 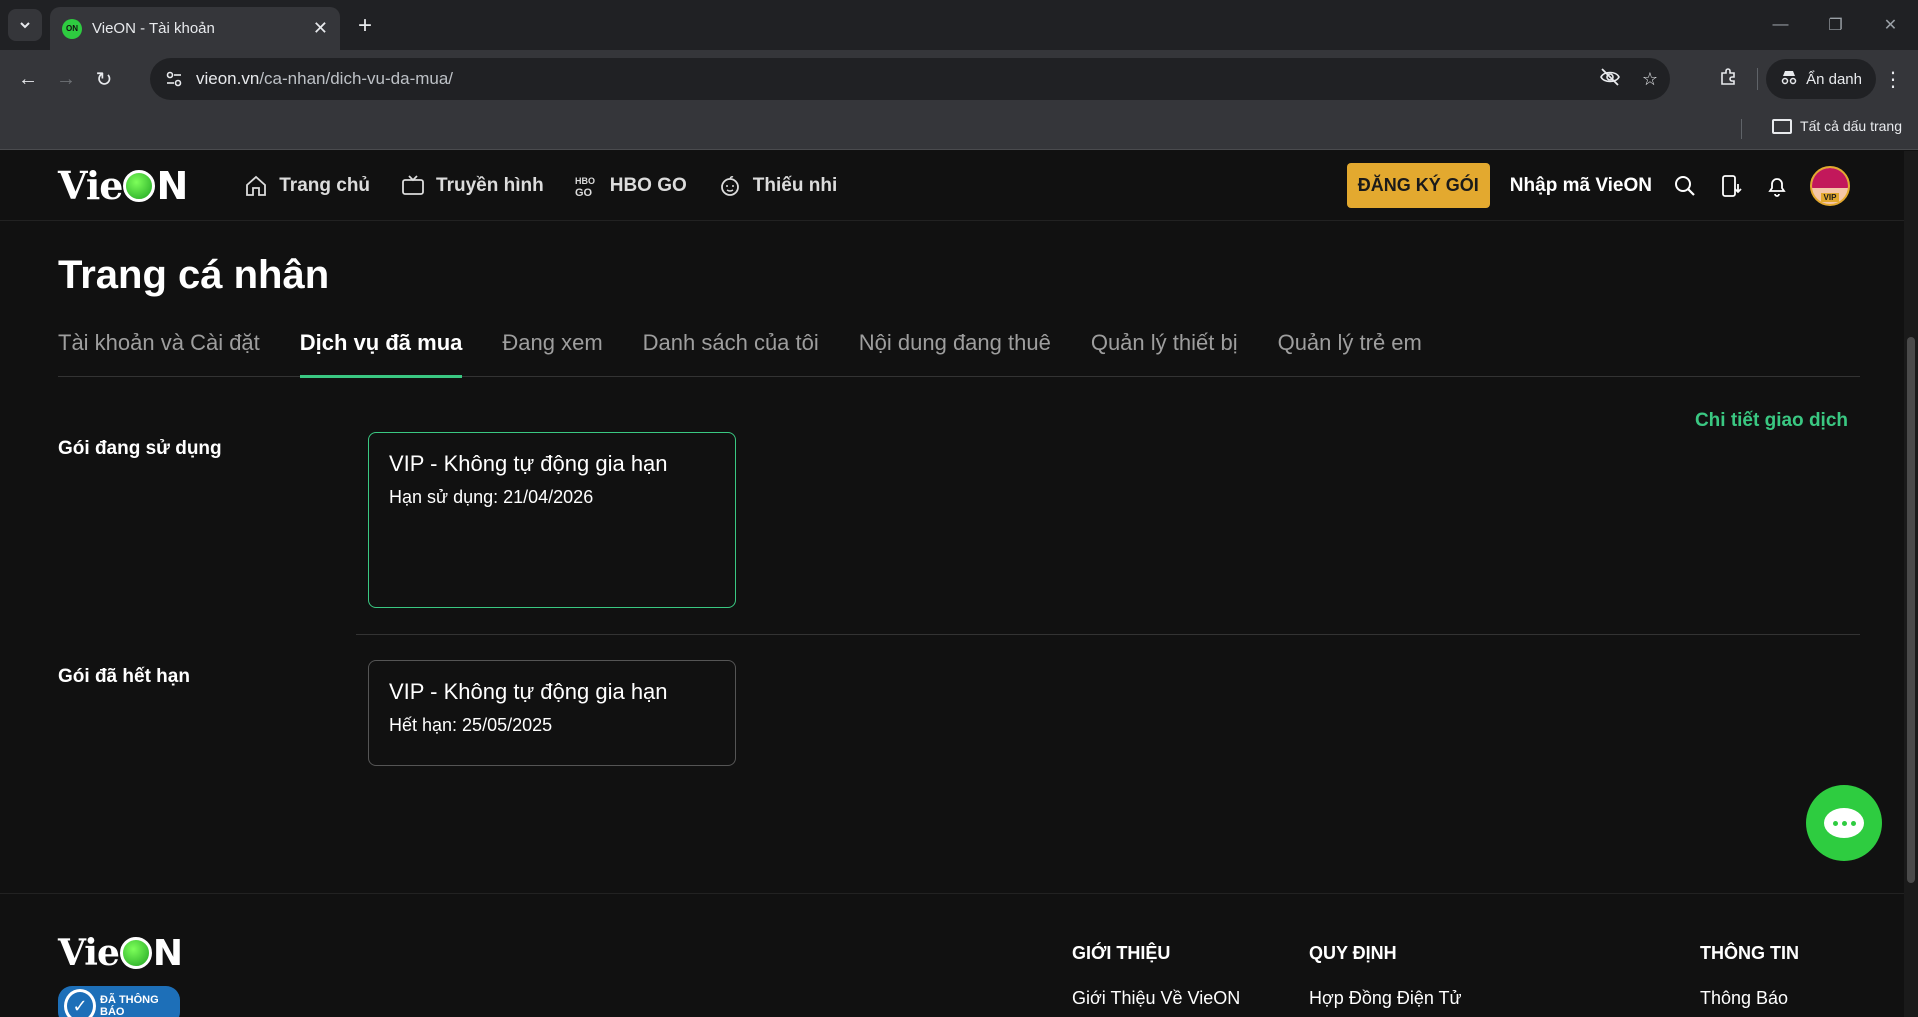 I want to click on forward-button: →, so click(x=66, y=79).